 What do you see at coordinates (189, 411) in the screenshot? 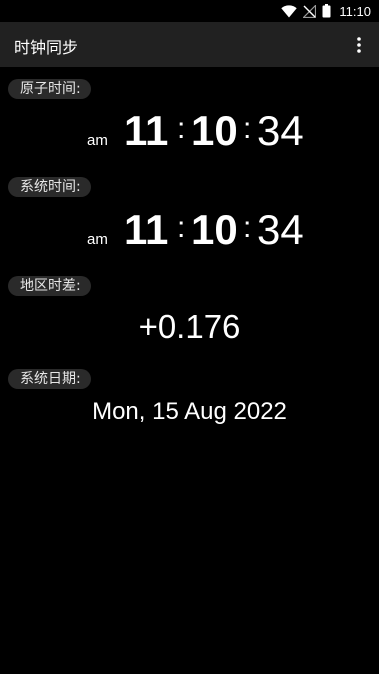
I see `system-date-value: Mon, 15 Aug 2022` at bounding box center [189, 411].